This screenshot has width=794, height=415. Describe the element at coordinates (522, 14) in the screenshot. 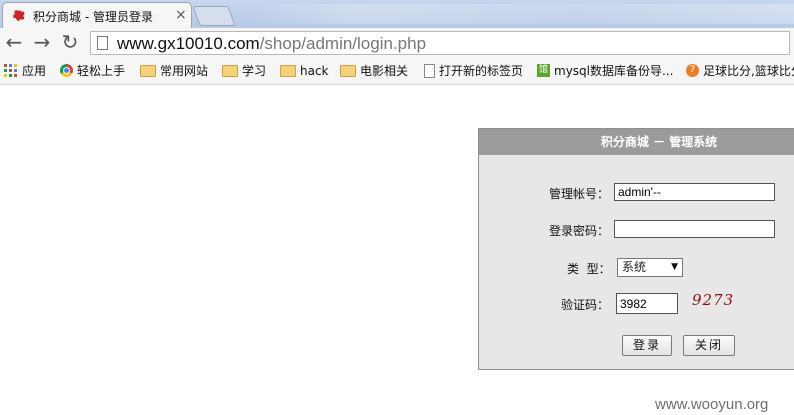

I see `background-tabs` at that location.